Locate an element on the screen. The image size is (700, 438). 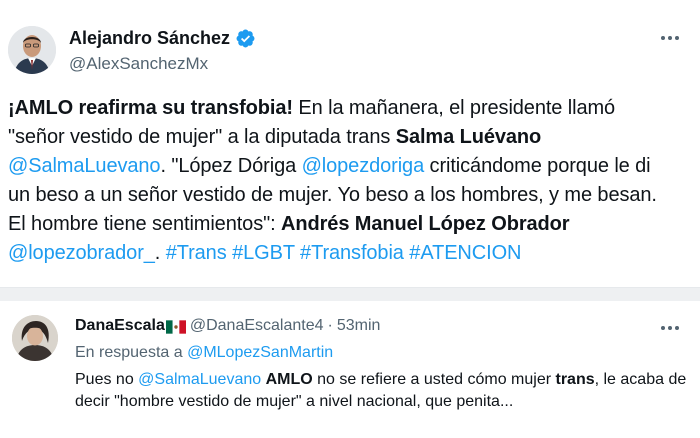
author-name-row: Alejandro Sánchez is located at coordinates (162, 38).